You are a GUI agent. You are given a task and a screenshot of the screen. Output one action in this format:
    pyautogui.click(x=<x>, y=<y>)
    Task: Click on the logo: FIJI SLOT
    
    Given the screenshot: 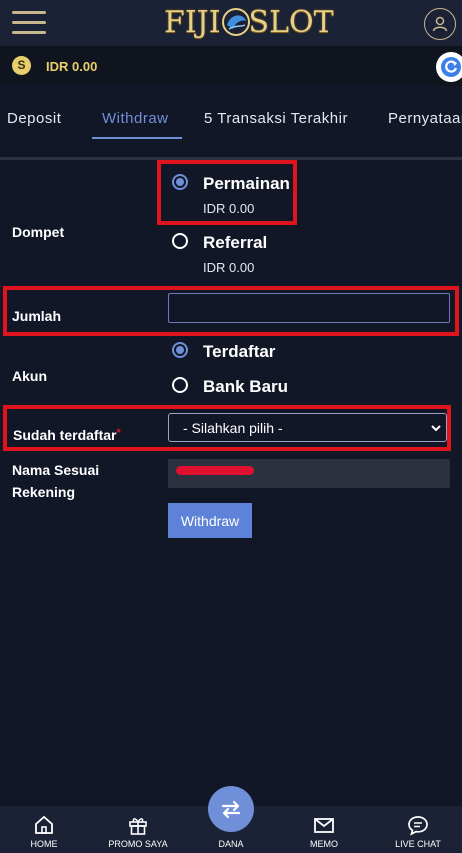 What is the action you would take?
    pyautogui.click(x=249, y=22)
    